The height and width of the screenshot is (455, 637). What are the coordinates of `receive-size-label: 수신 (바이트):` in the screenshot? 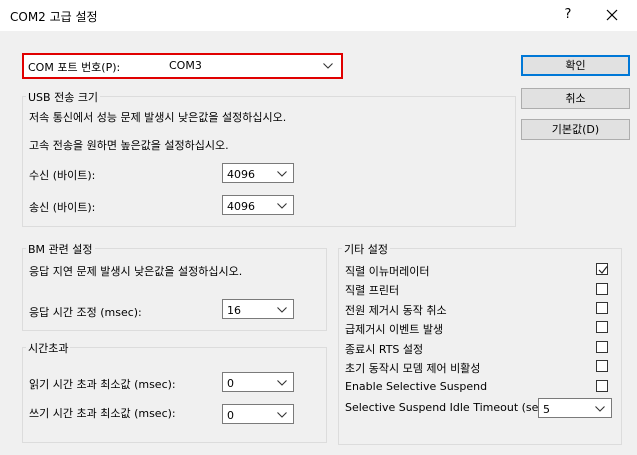 It's located at (62, 175).